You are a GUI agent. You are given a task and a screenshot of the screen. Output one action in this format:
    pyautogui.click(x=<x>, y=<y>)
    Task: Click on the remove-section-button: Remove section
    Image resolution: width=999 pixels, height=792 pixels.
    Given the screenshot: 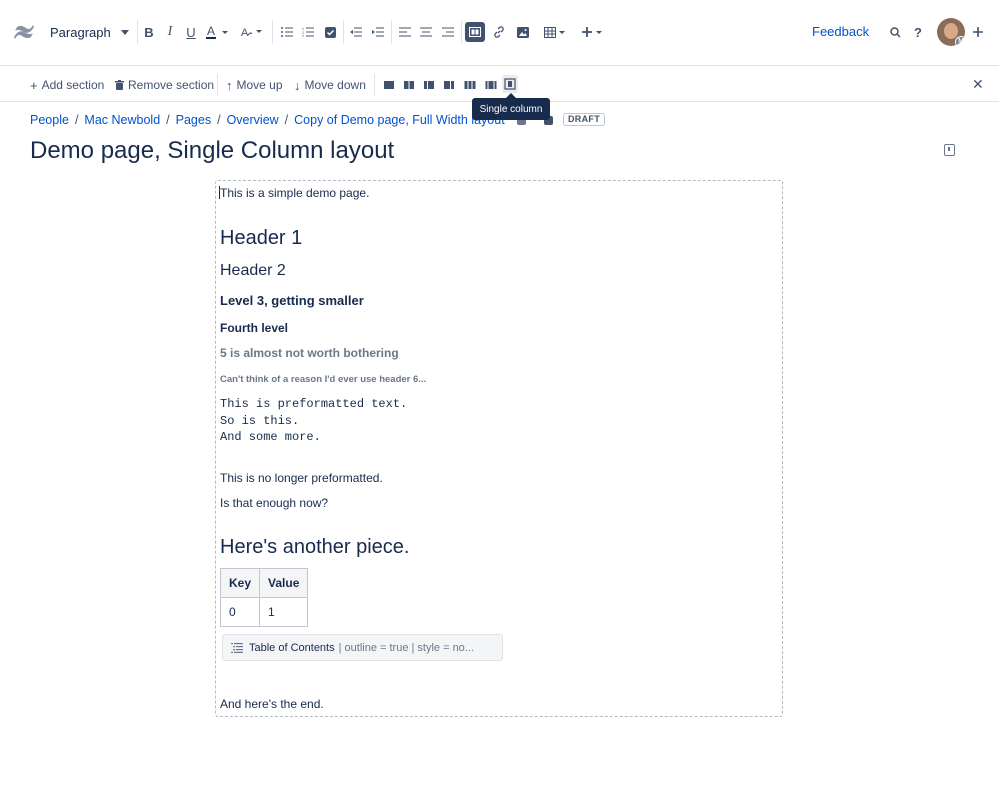 What is the action you would take?
    pyautogui.click(x=164, y=85)
    